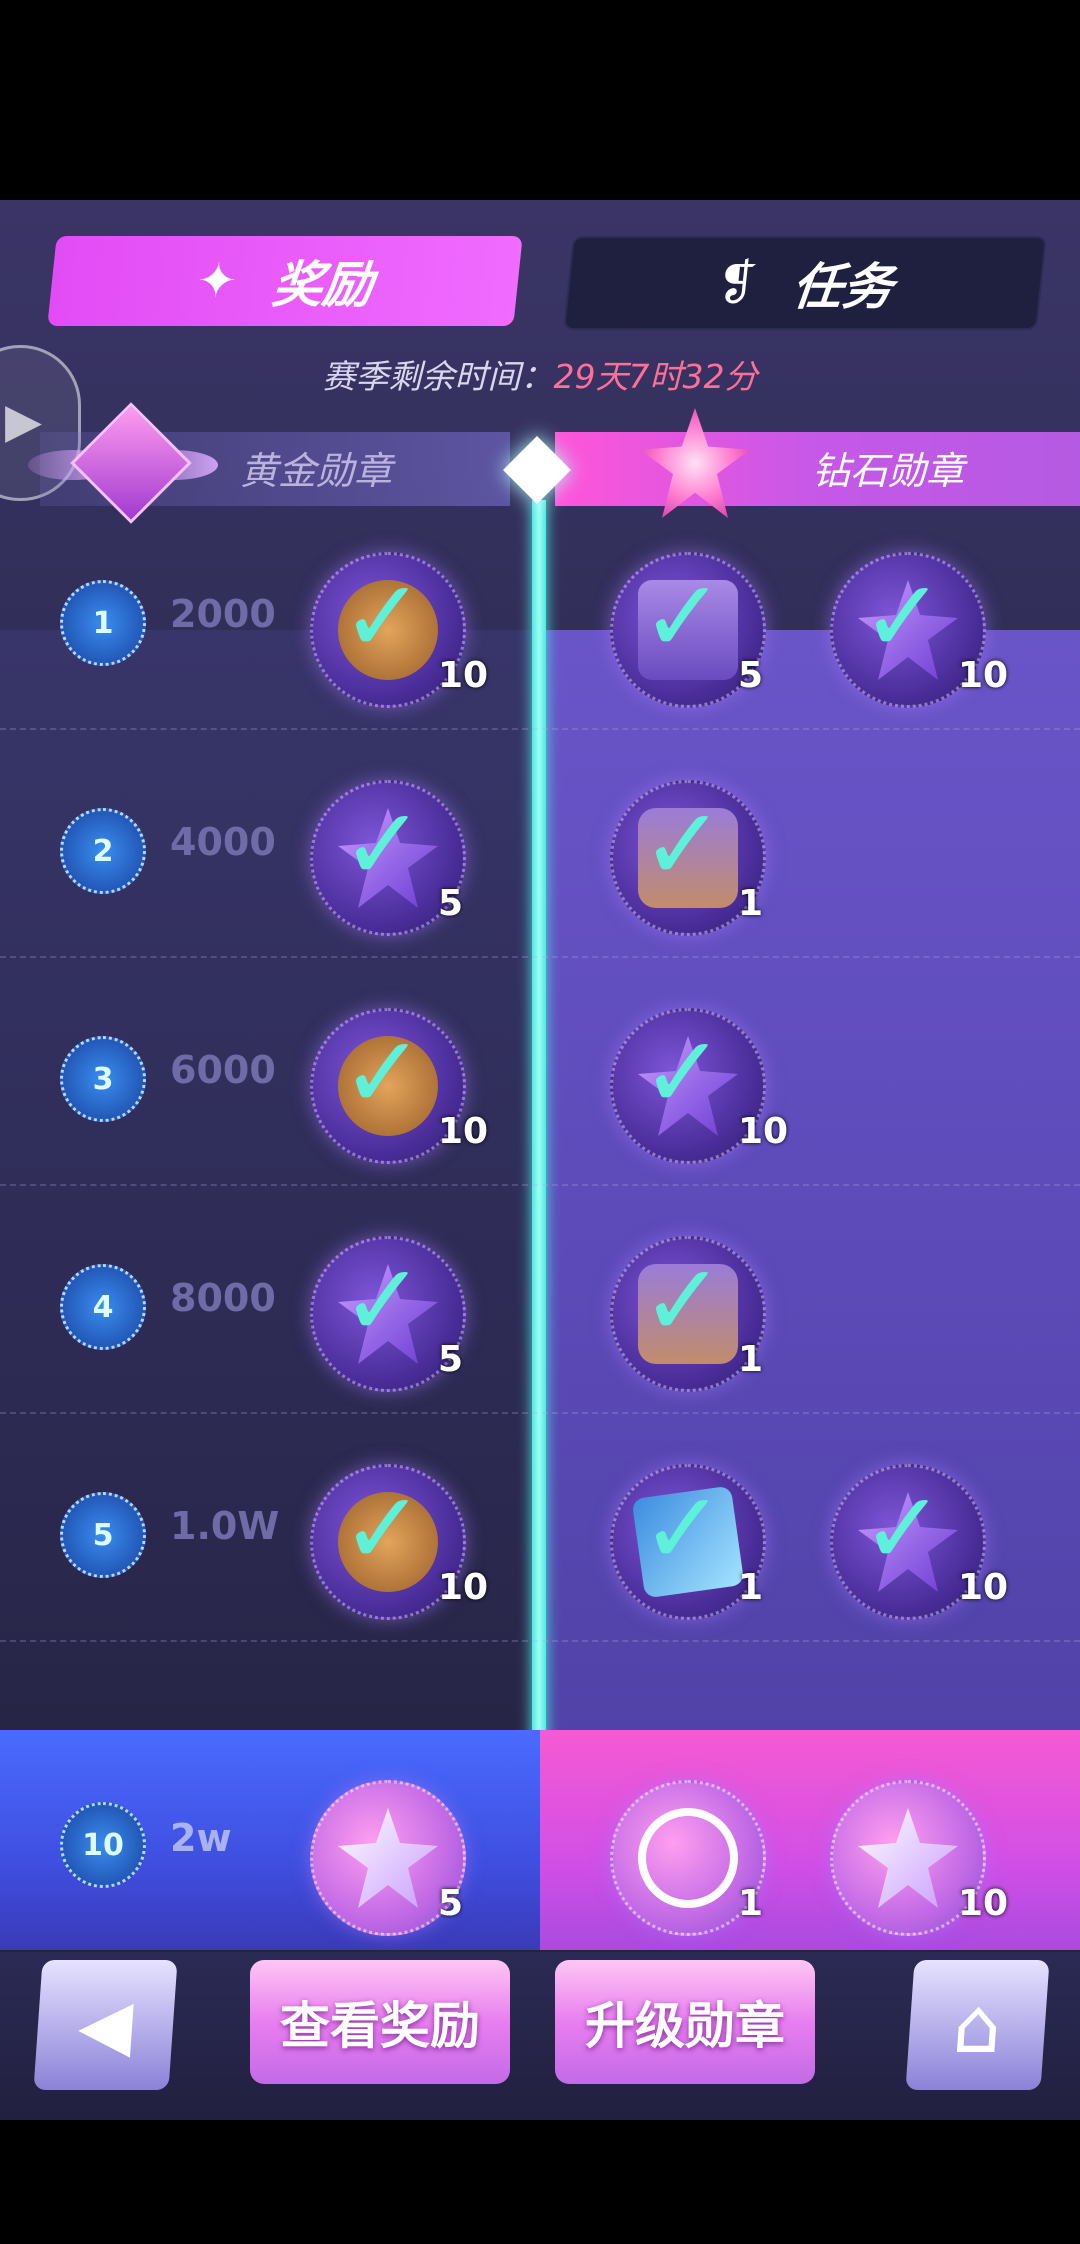 Image resolution: width=1080 pixels, height=2244 pixels. I want to click on level-row: 5 1.0W ✓ 10 ✓ 1 ✓ 10, so click(540, 1528).